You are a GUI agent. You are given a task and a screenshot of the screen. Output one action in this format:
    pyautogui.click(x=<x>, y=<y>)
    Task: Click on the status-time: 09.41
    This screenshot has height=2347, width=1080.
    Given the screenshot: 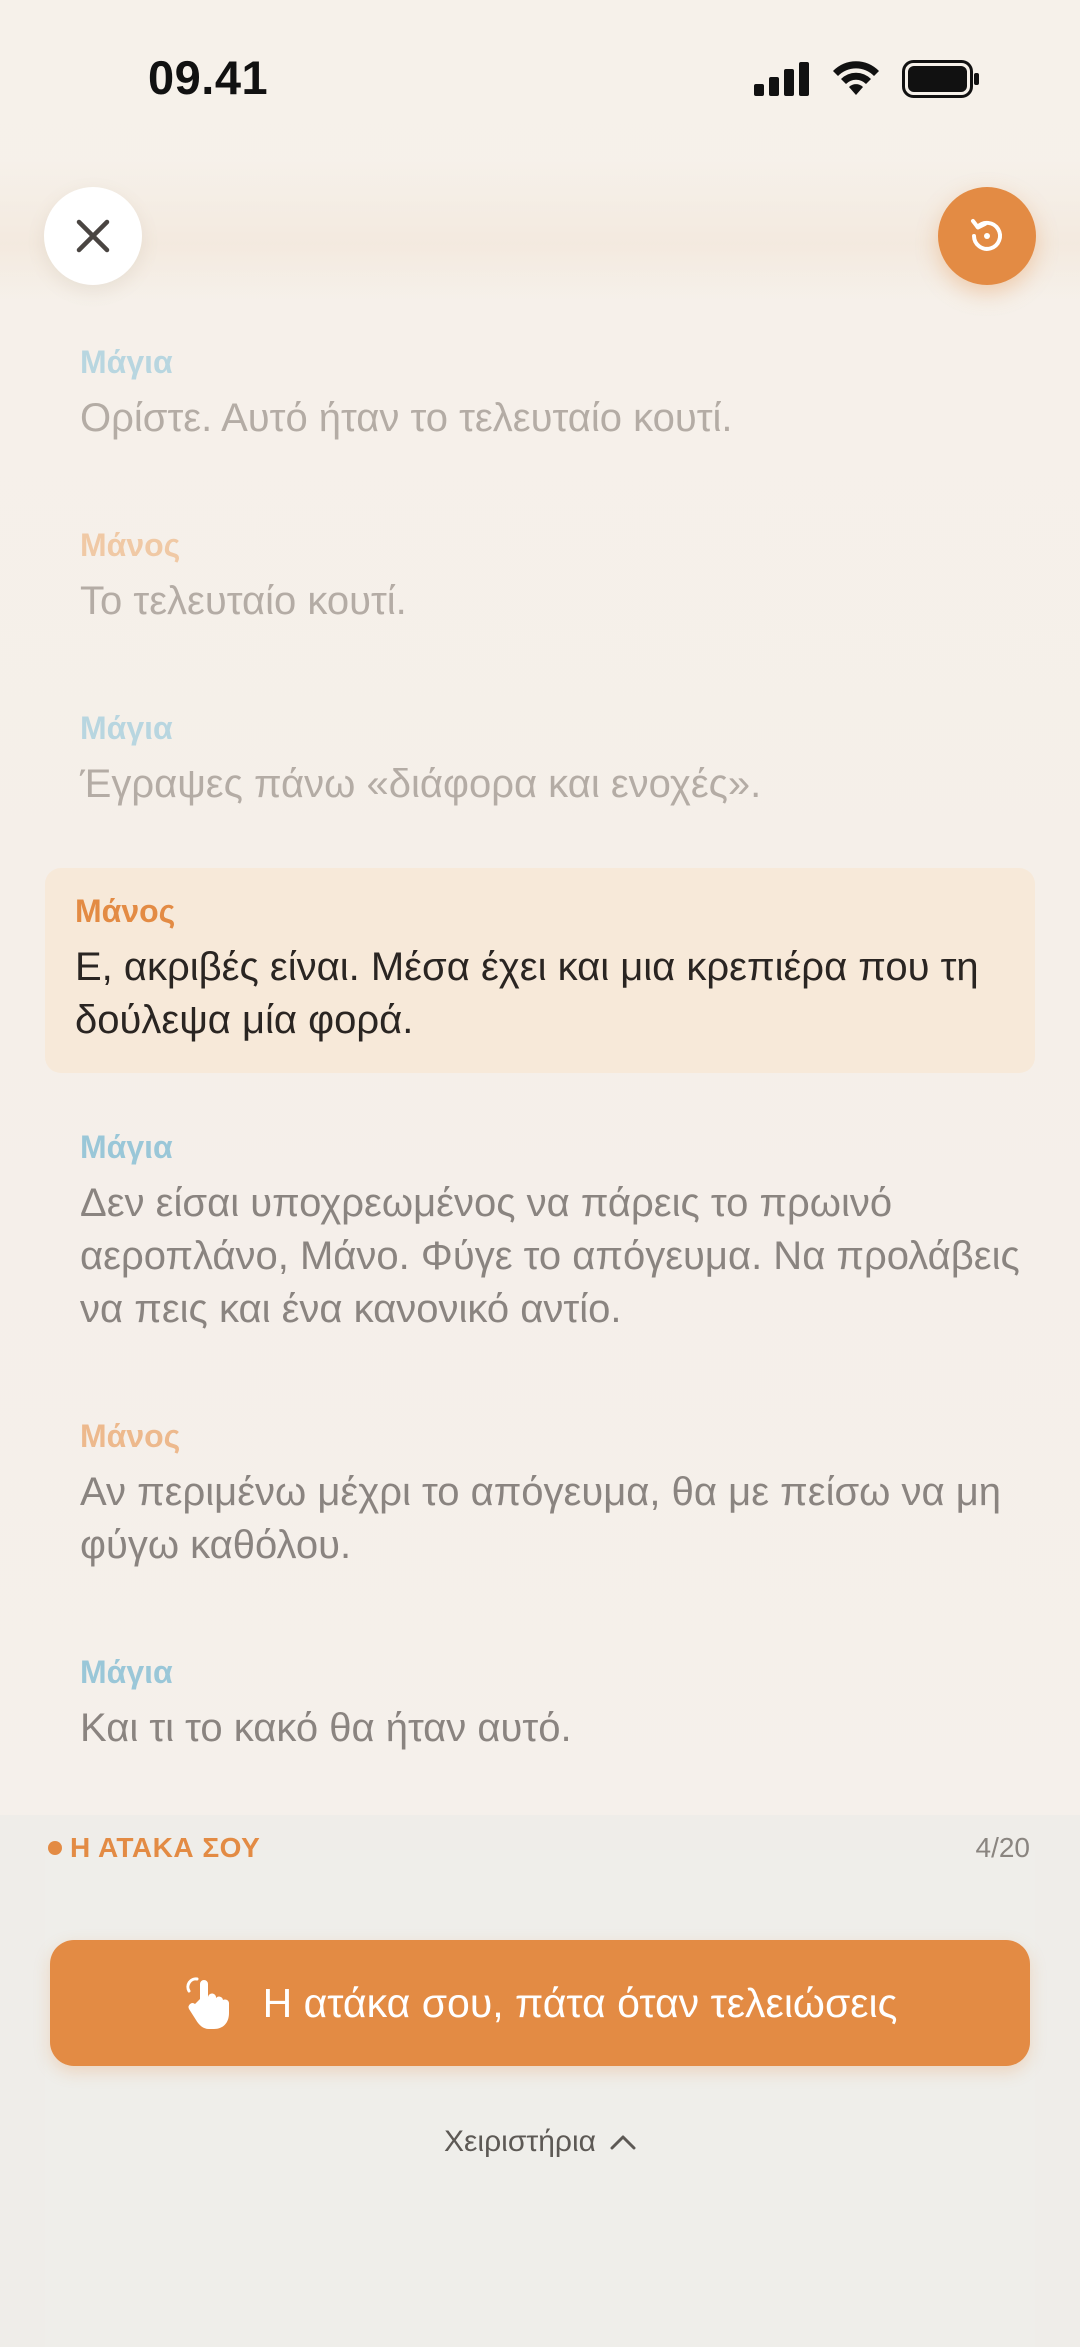 What is the action you would take?
    pyautogui.click(x=208, y=77)
    